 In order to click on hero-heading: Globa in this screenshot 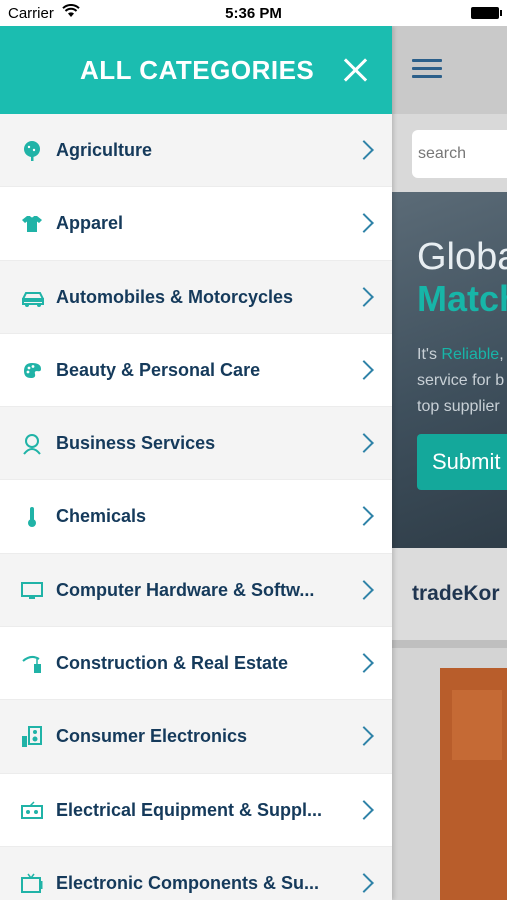, I will do `click(462, 257)`.